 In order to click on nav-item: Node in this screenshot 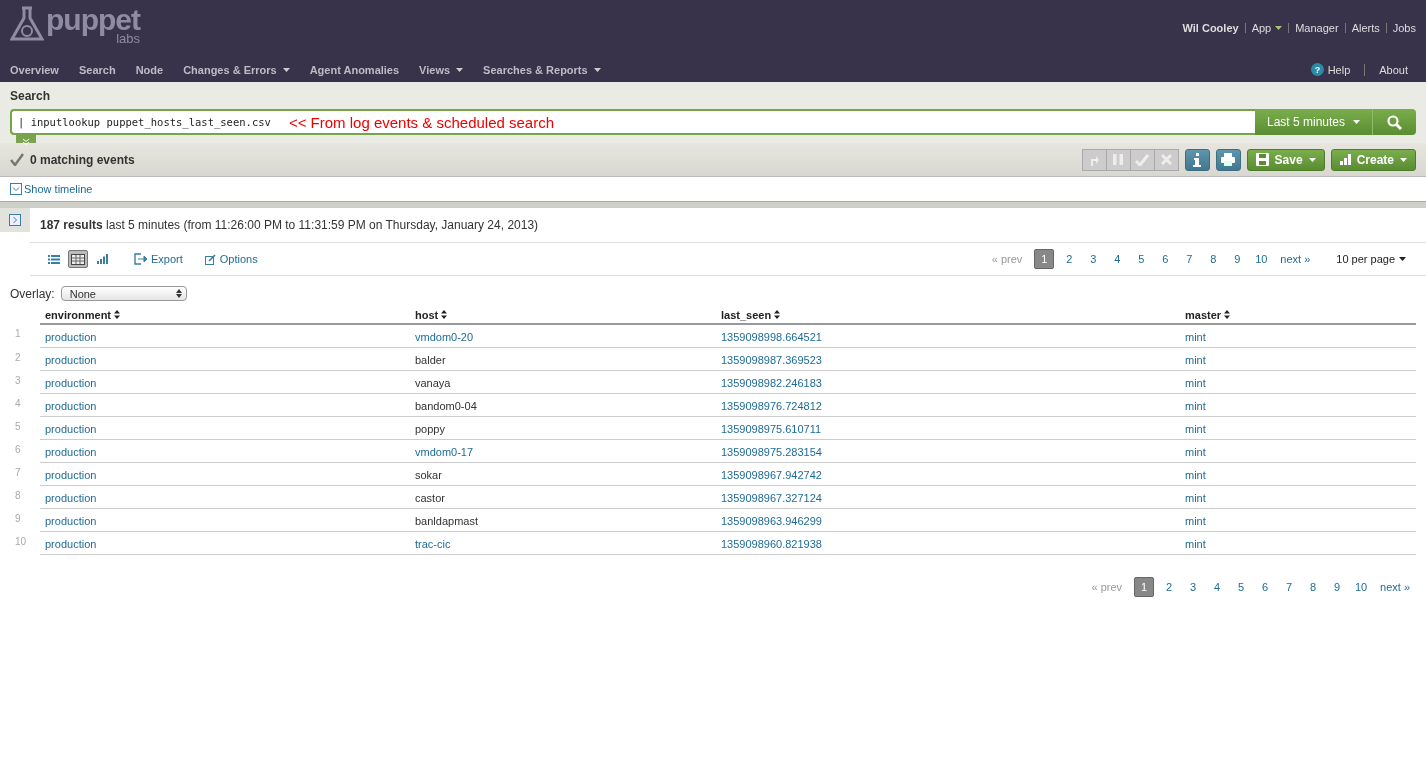, I will do `click(149, 69)`.